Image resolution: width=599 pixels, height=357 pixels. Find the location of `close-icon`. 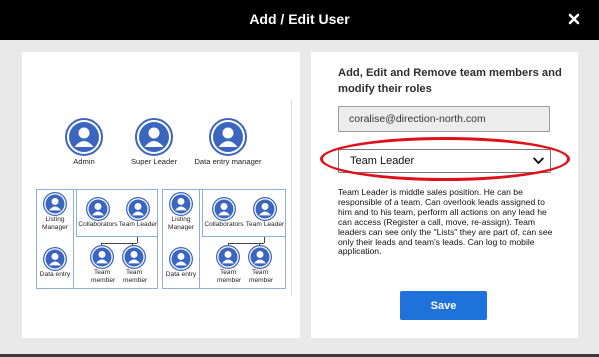

close-icon is located at coordinates (574, 19).